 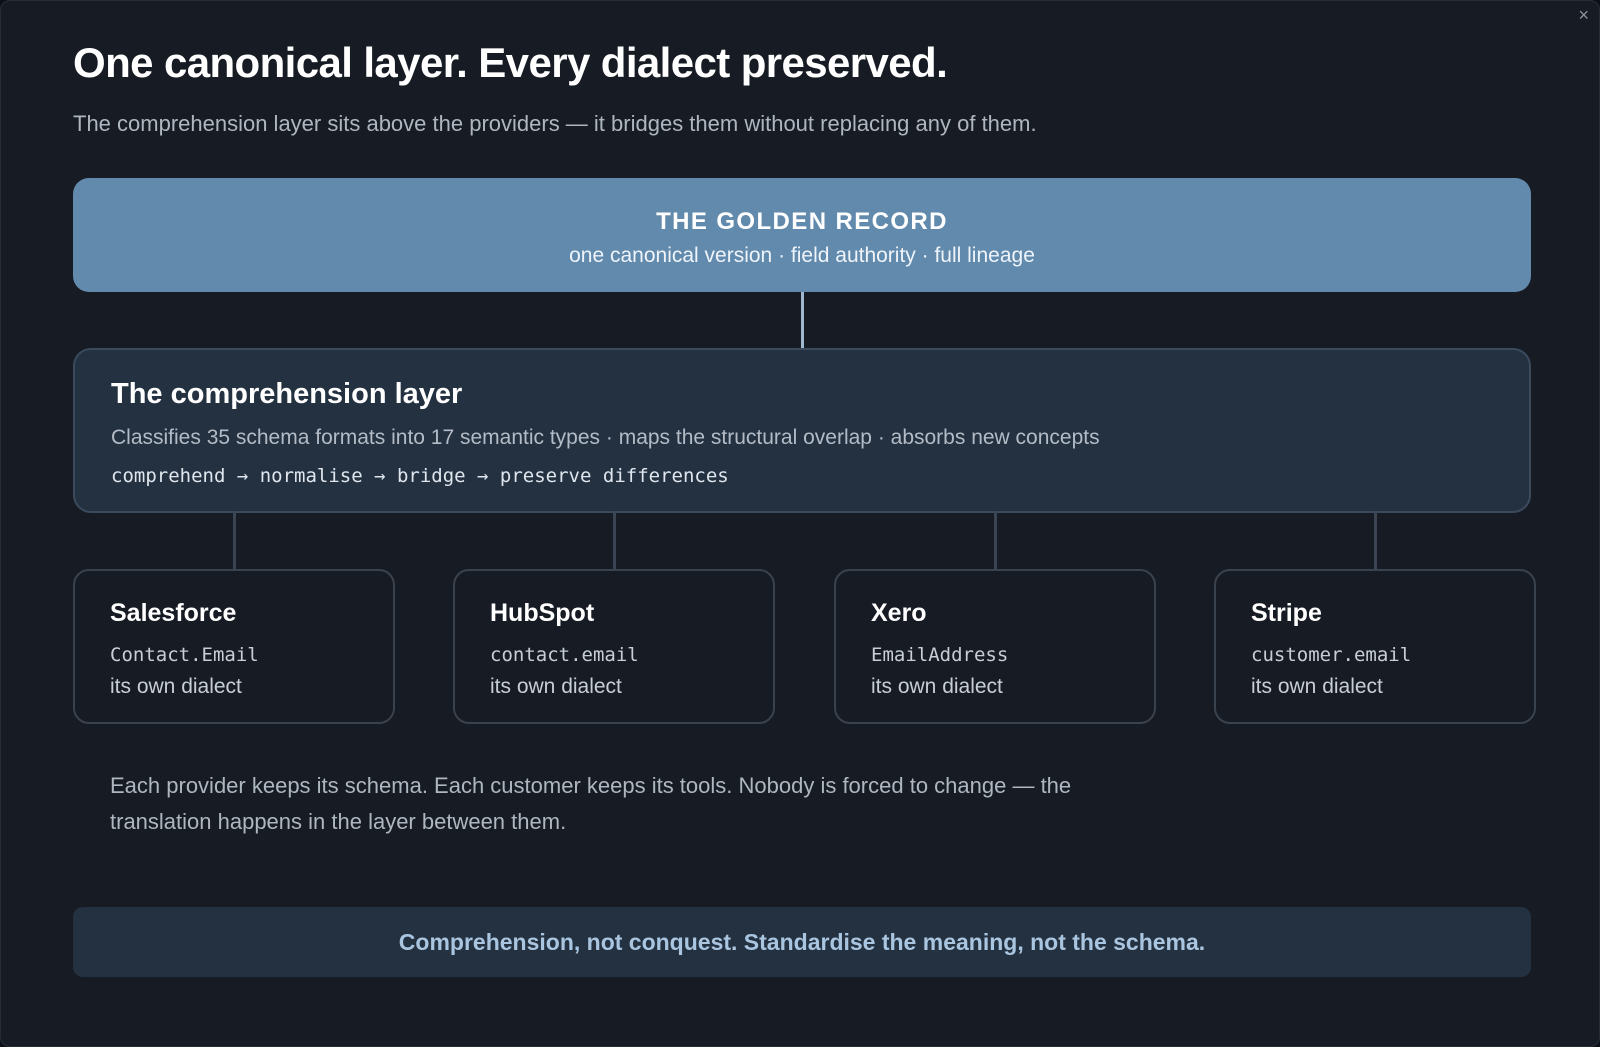 What do you see at coordinates (542, 613) in the screenshot?
I see `provider-name: HubSpot` at bounding box center [542, 613].